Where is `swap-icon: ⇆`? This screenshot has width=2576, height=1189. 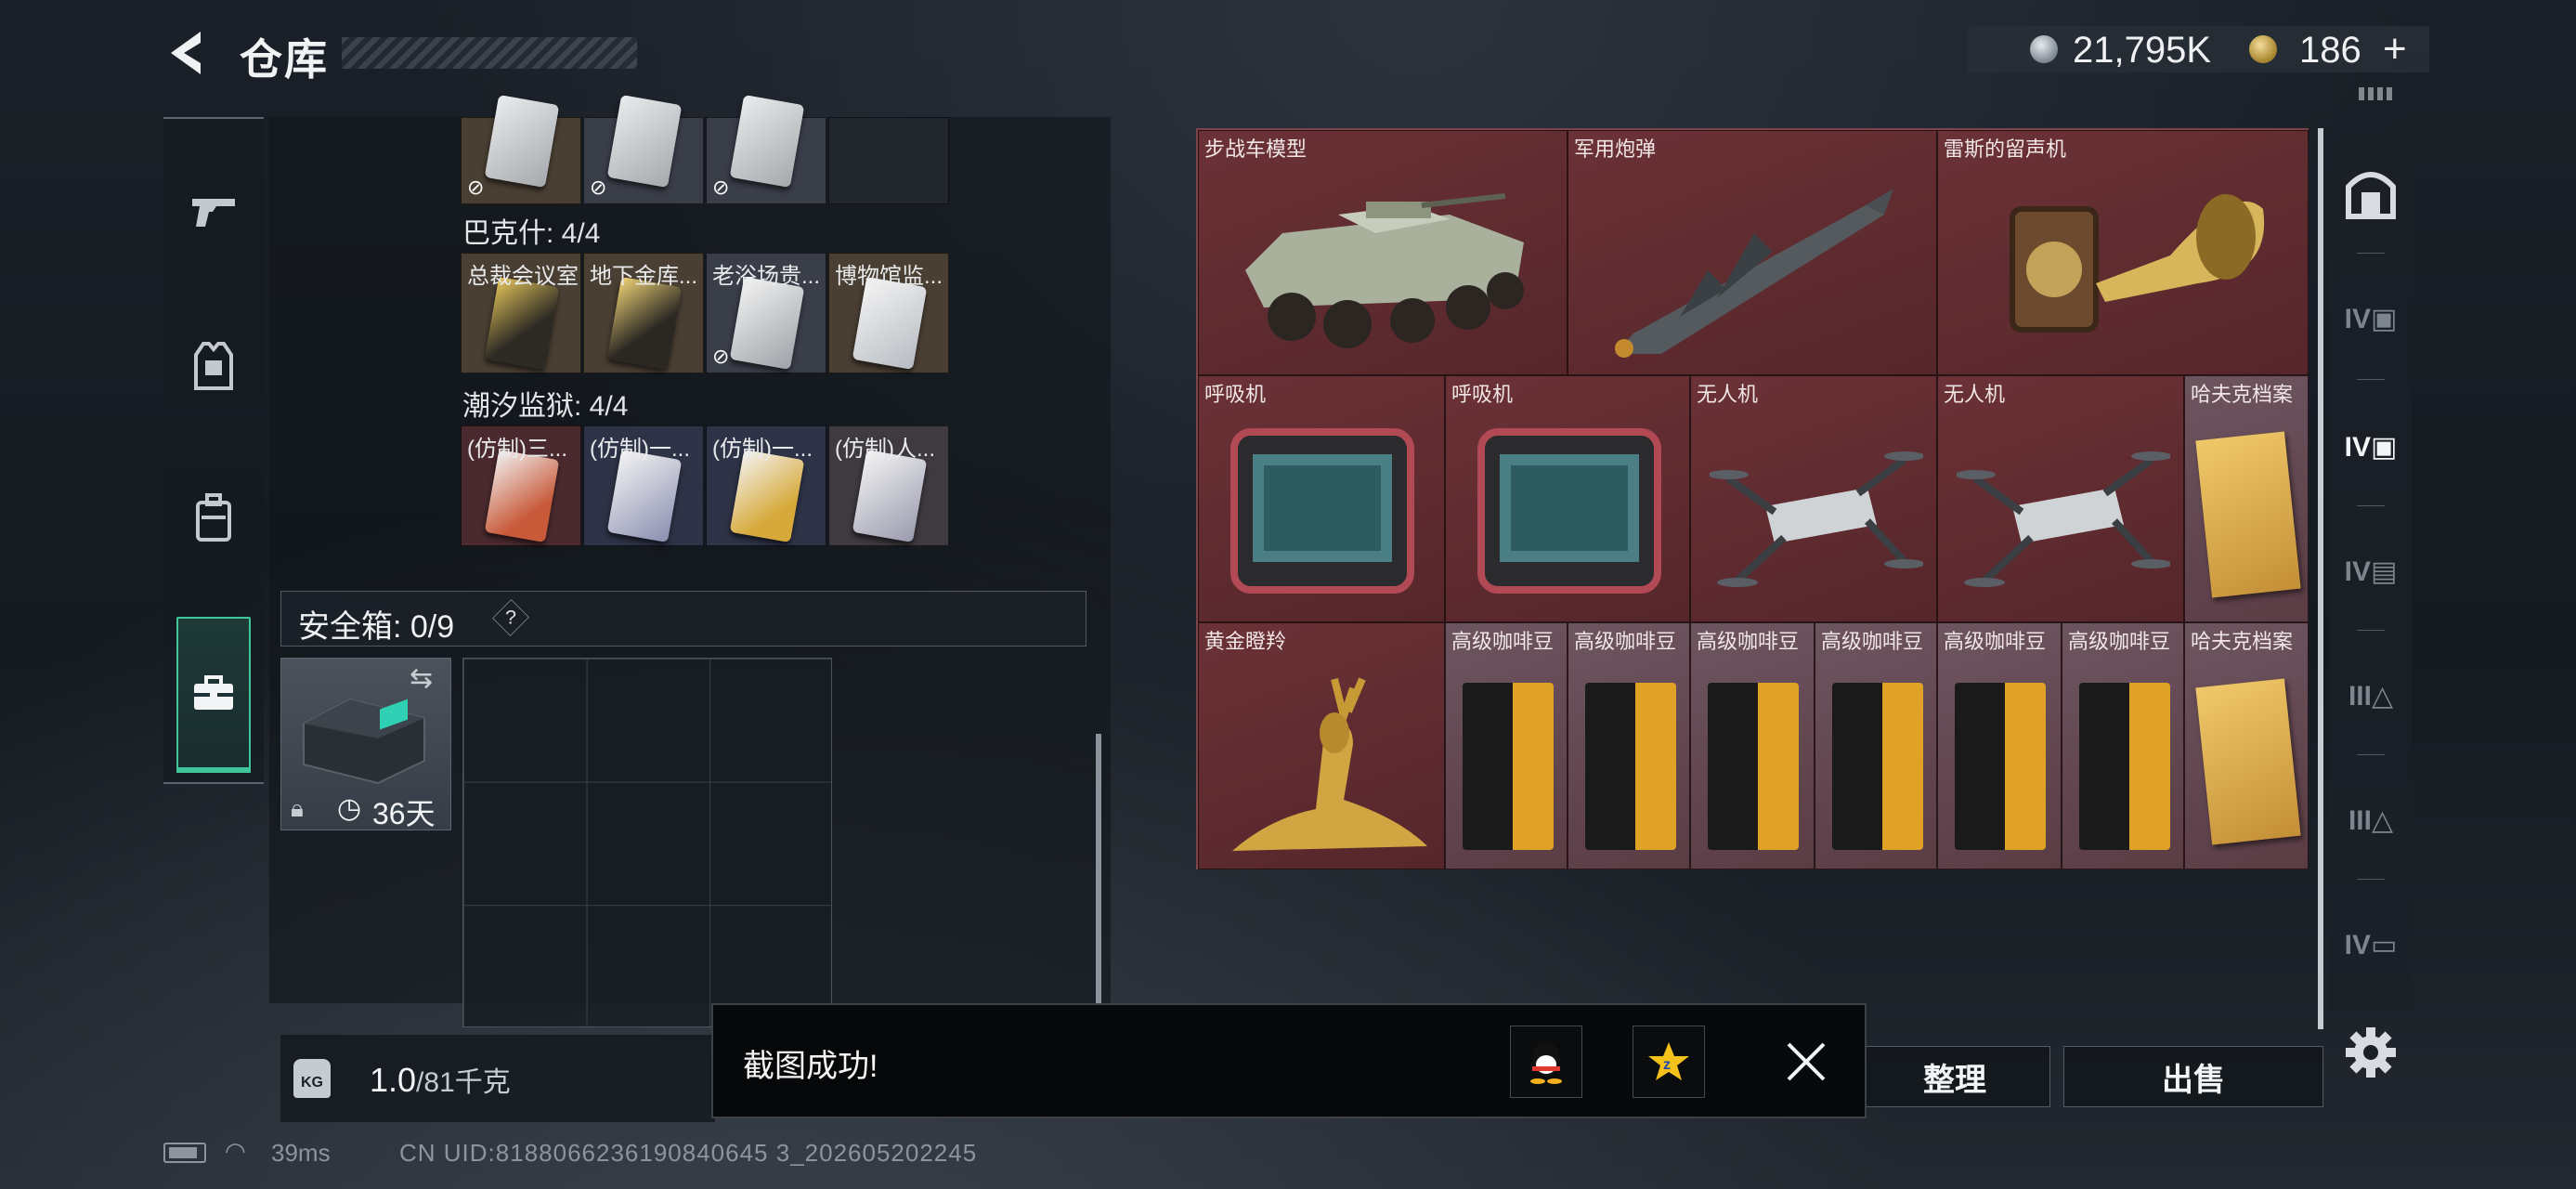
swap-icon: ⇆ is located at coordinates (422, 678).